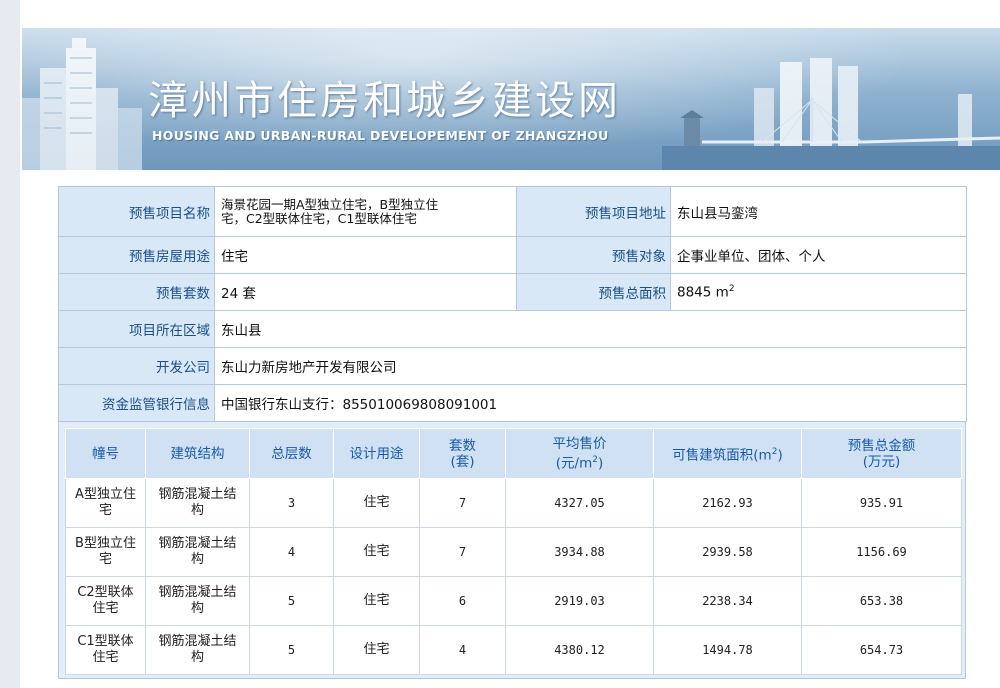 This screenshot has height=688, width=1000. Describe the element at coordinates (462, 601) in the screenshot. I see `cell-units: 6` at that location.